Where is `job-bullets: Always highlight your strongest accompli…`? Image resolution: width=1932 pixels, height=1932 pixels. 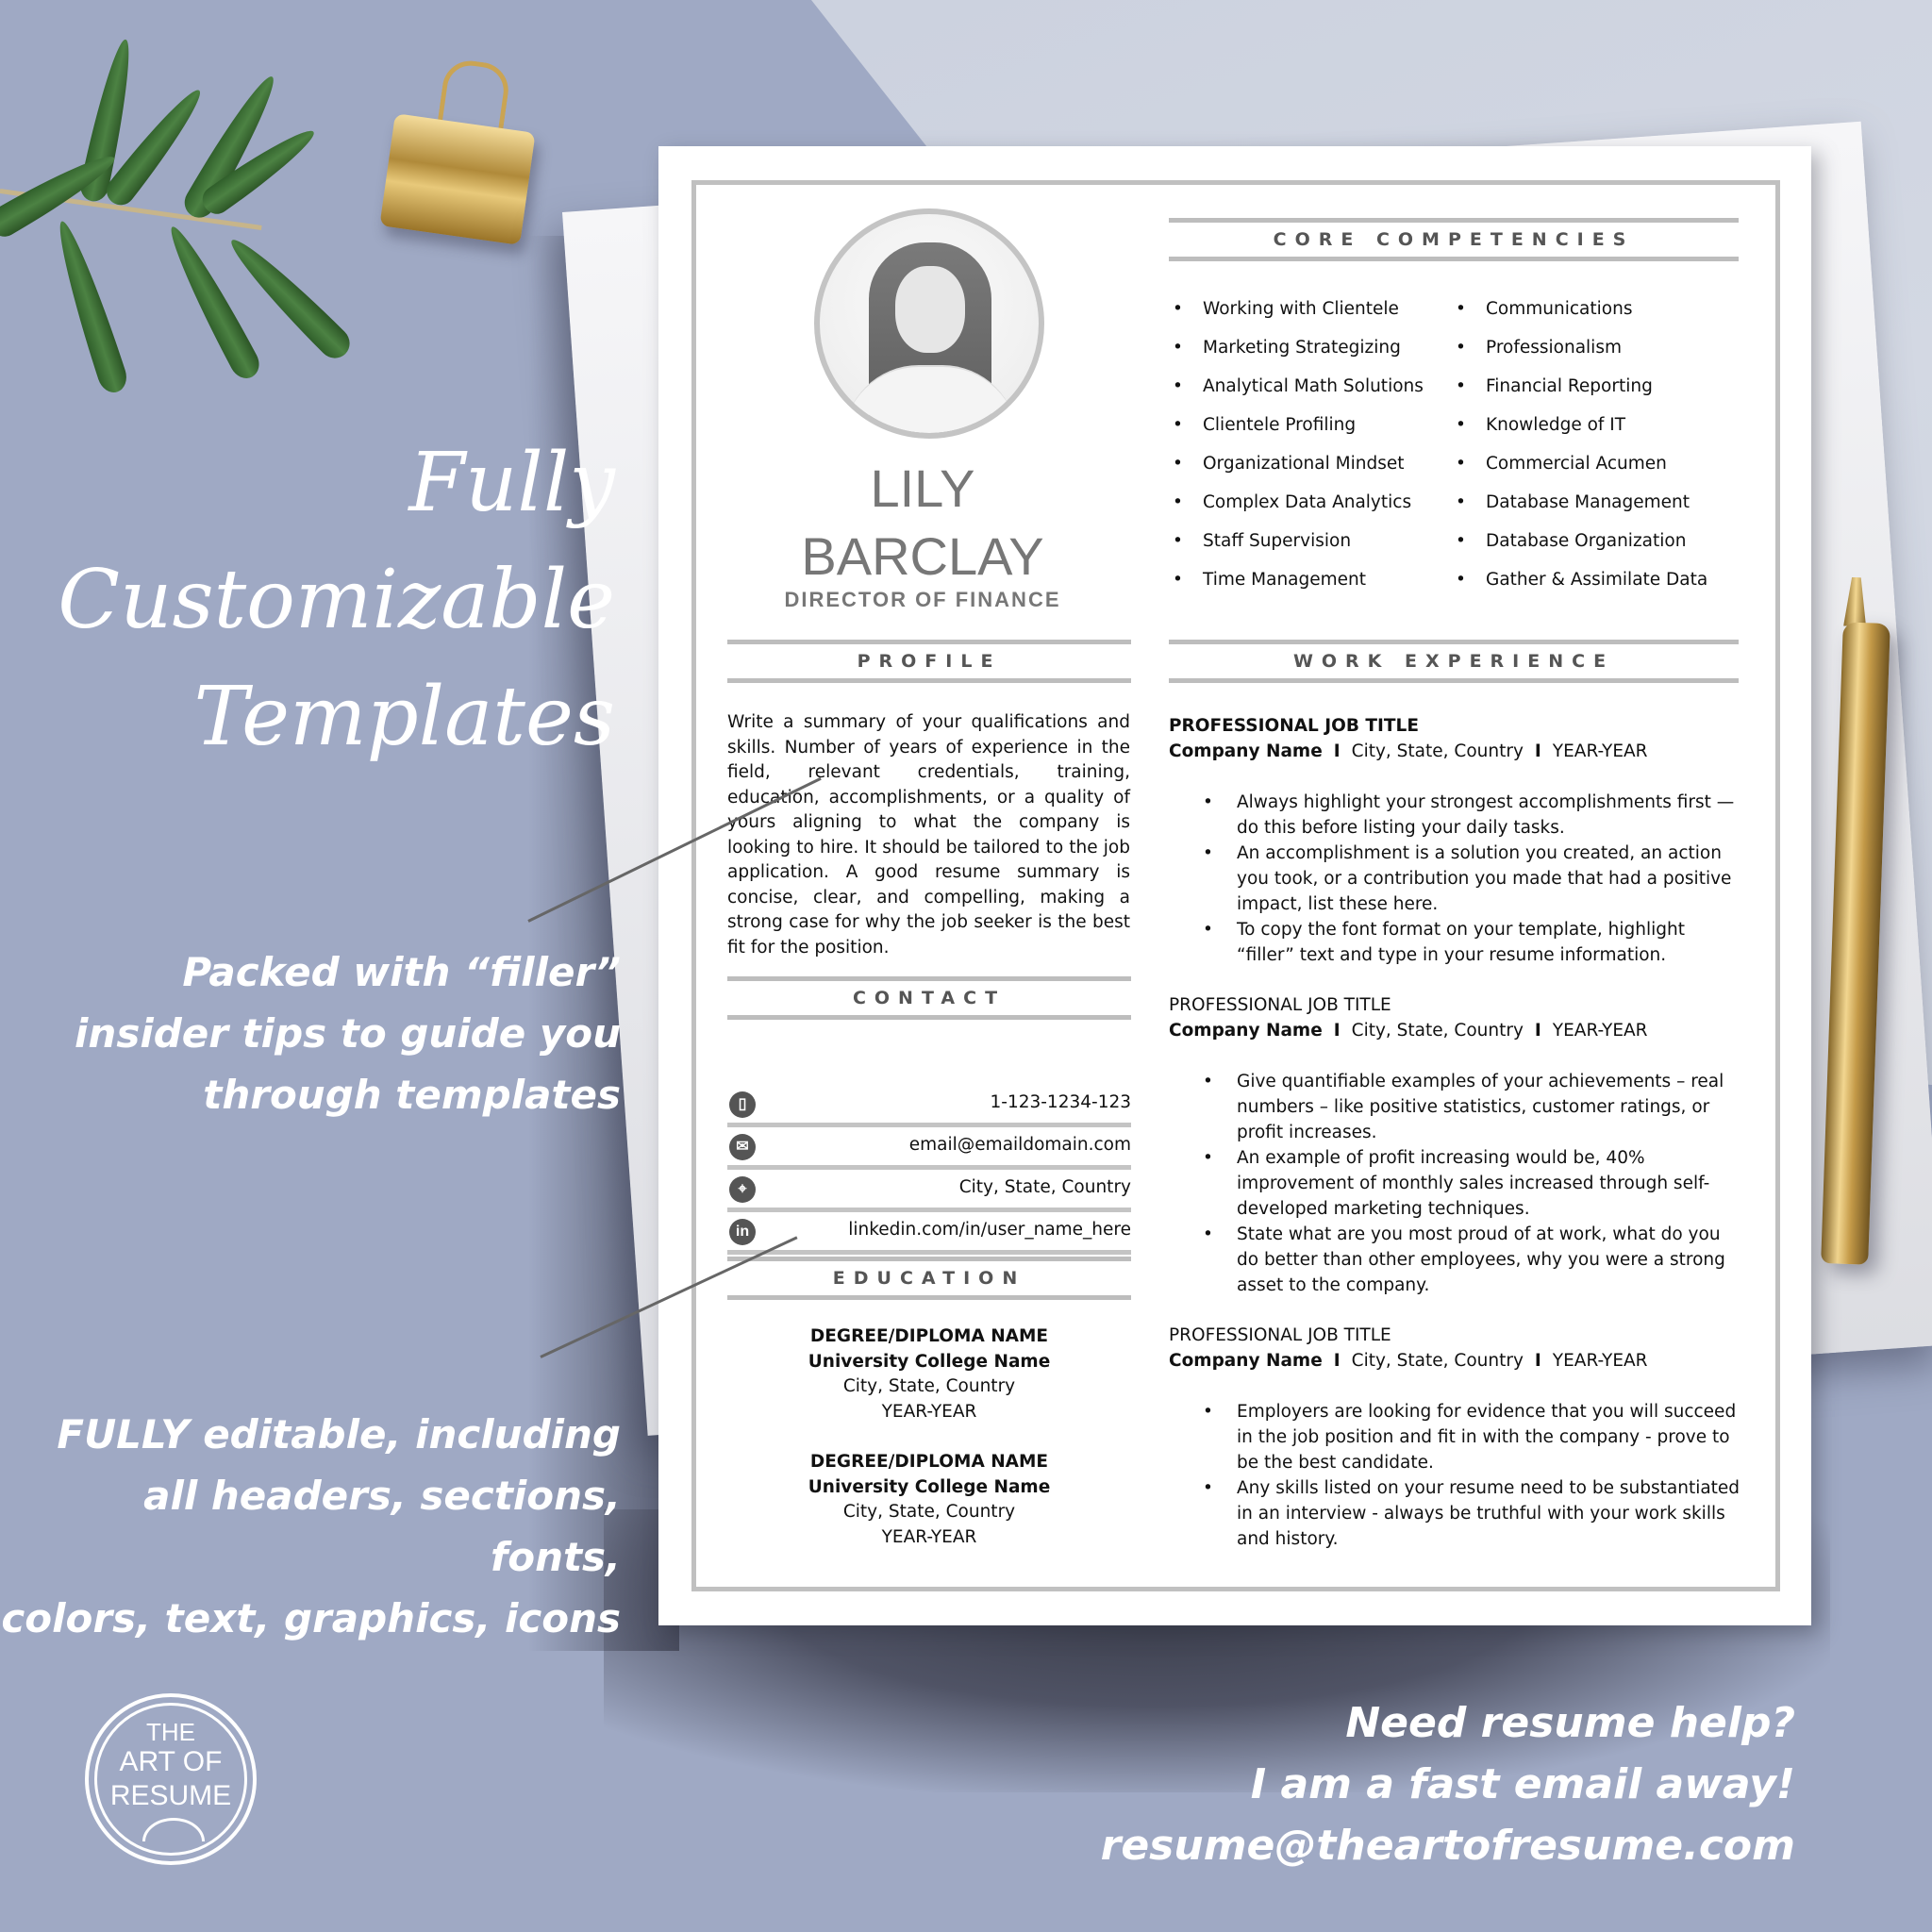 job-bullets: Always highlight your strongest accompli… is located at coordinates (1456, 879).